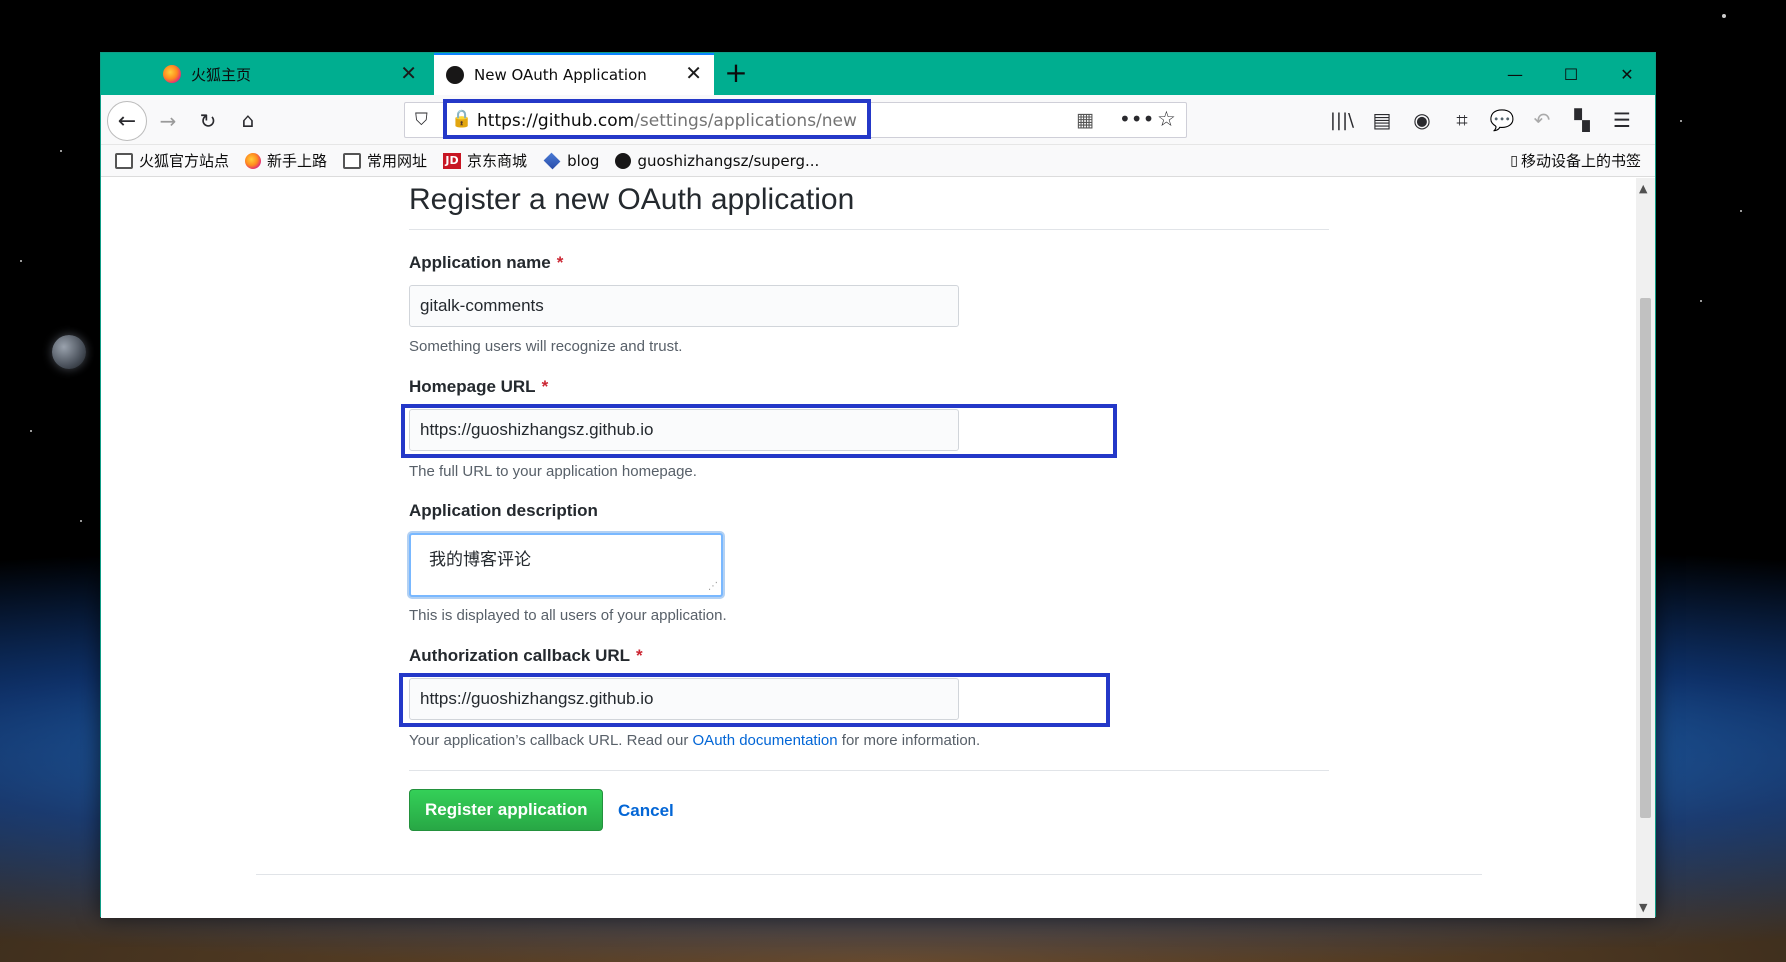  What do you see at coordinates (736, 74) in the screenshot?
I see `new-tab-plus-icon: +` at bounding box center [736, 74].